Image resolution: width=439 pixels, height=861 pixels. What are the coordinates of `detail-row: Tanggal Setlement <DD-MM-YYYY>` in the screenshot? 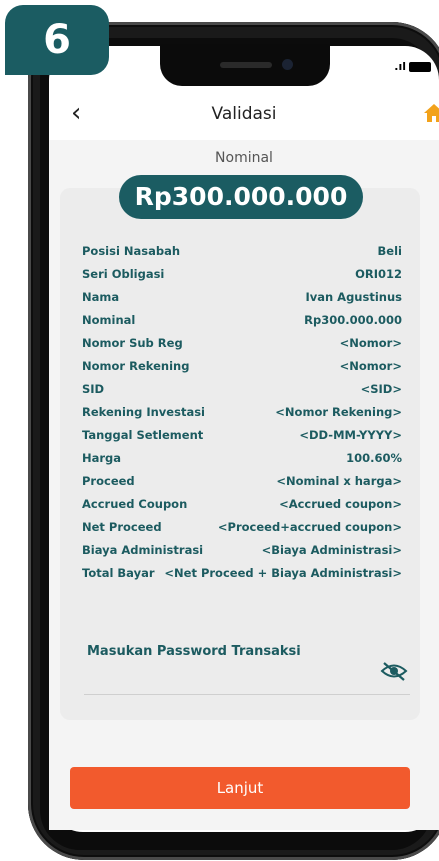 It's located at (242, 438).